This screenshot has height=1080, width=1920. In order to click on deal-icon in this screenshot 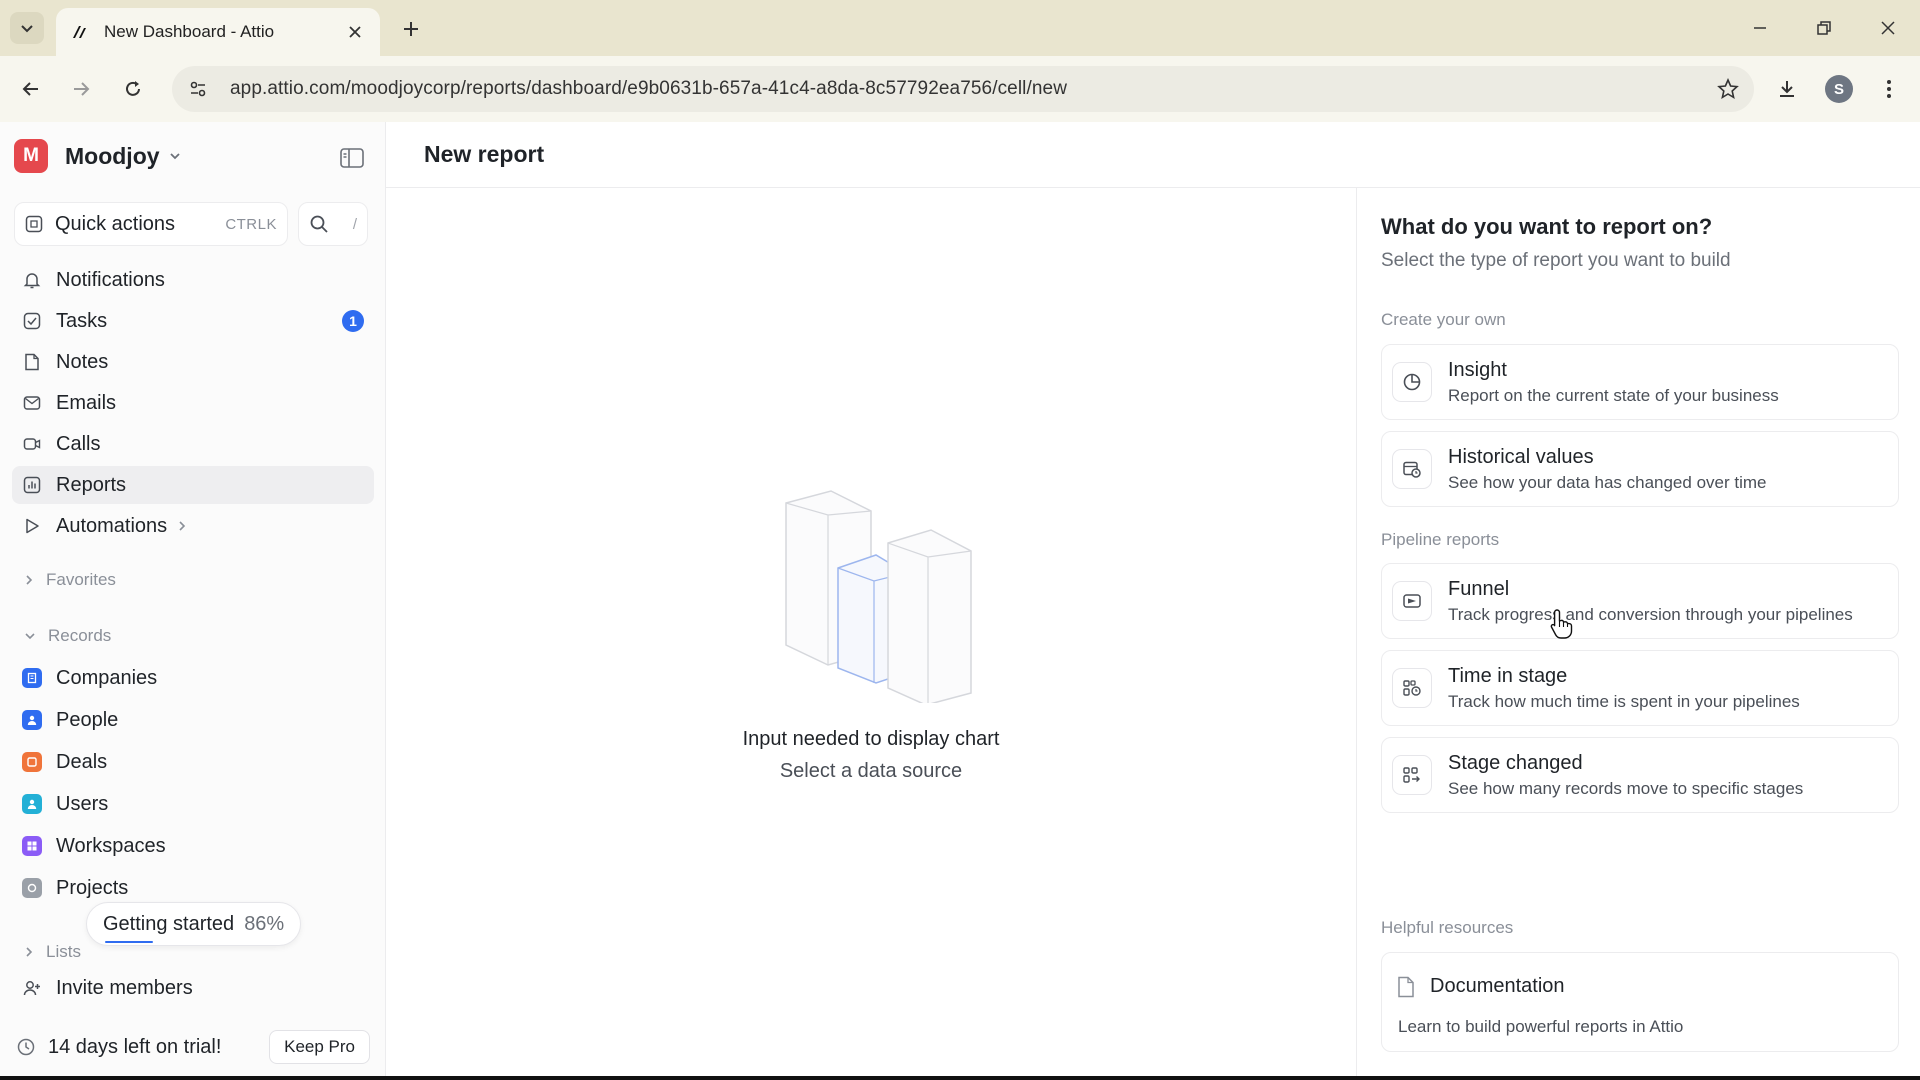, I will do `click(32, 762)`.